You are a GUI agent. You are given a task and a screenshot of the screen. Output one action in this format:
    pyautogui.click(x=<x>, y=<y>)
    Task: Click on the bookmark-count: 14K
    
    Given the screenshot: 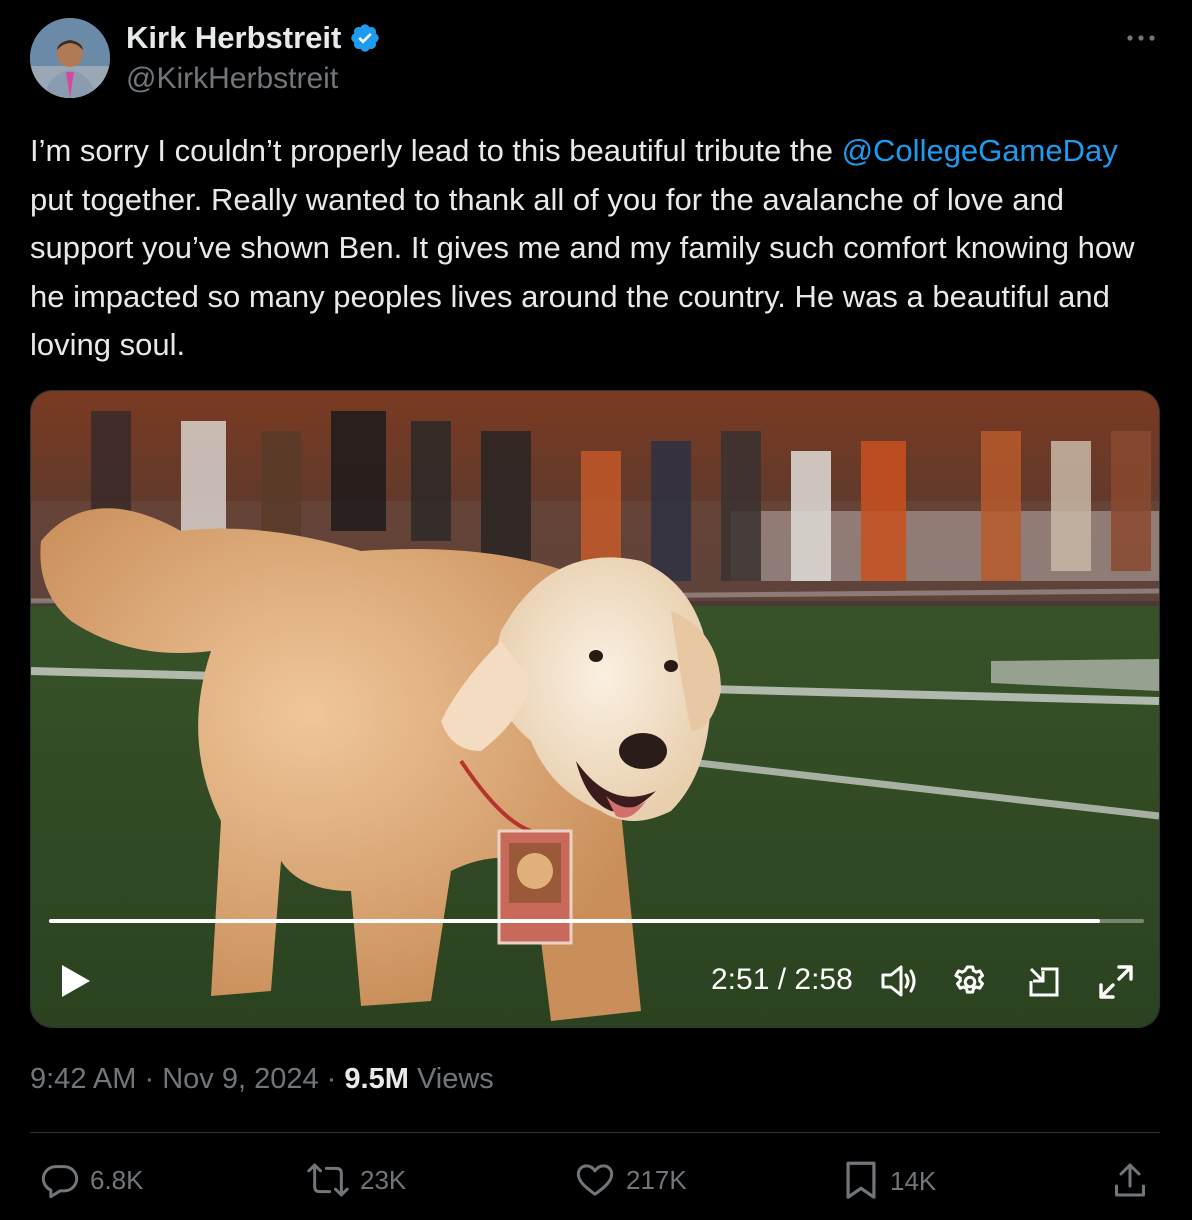 What is the action you would take?
    pyautogui.click(x=913, y=1180)
    